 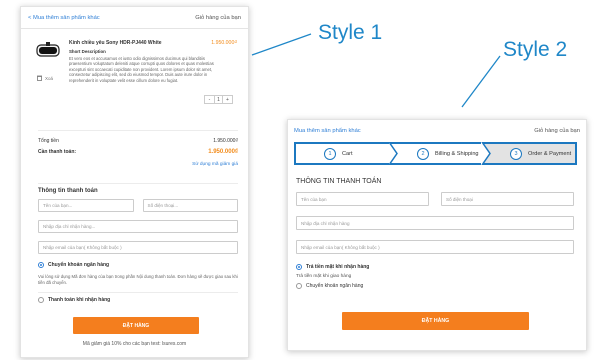 I want to click on product-desc-title: Short Description, so click(x=87, y=51).